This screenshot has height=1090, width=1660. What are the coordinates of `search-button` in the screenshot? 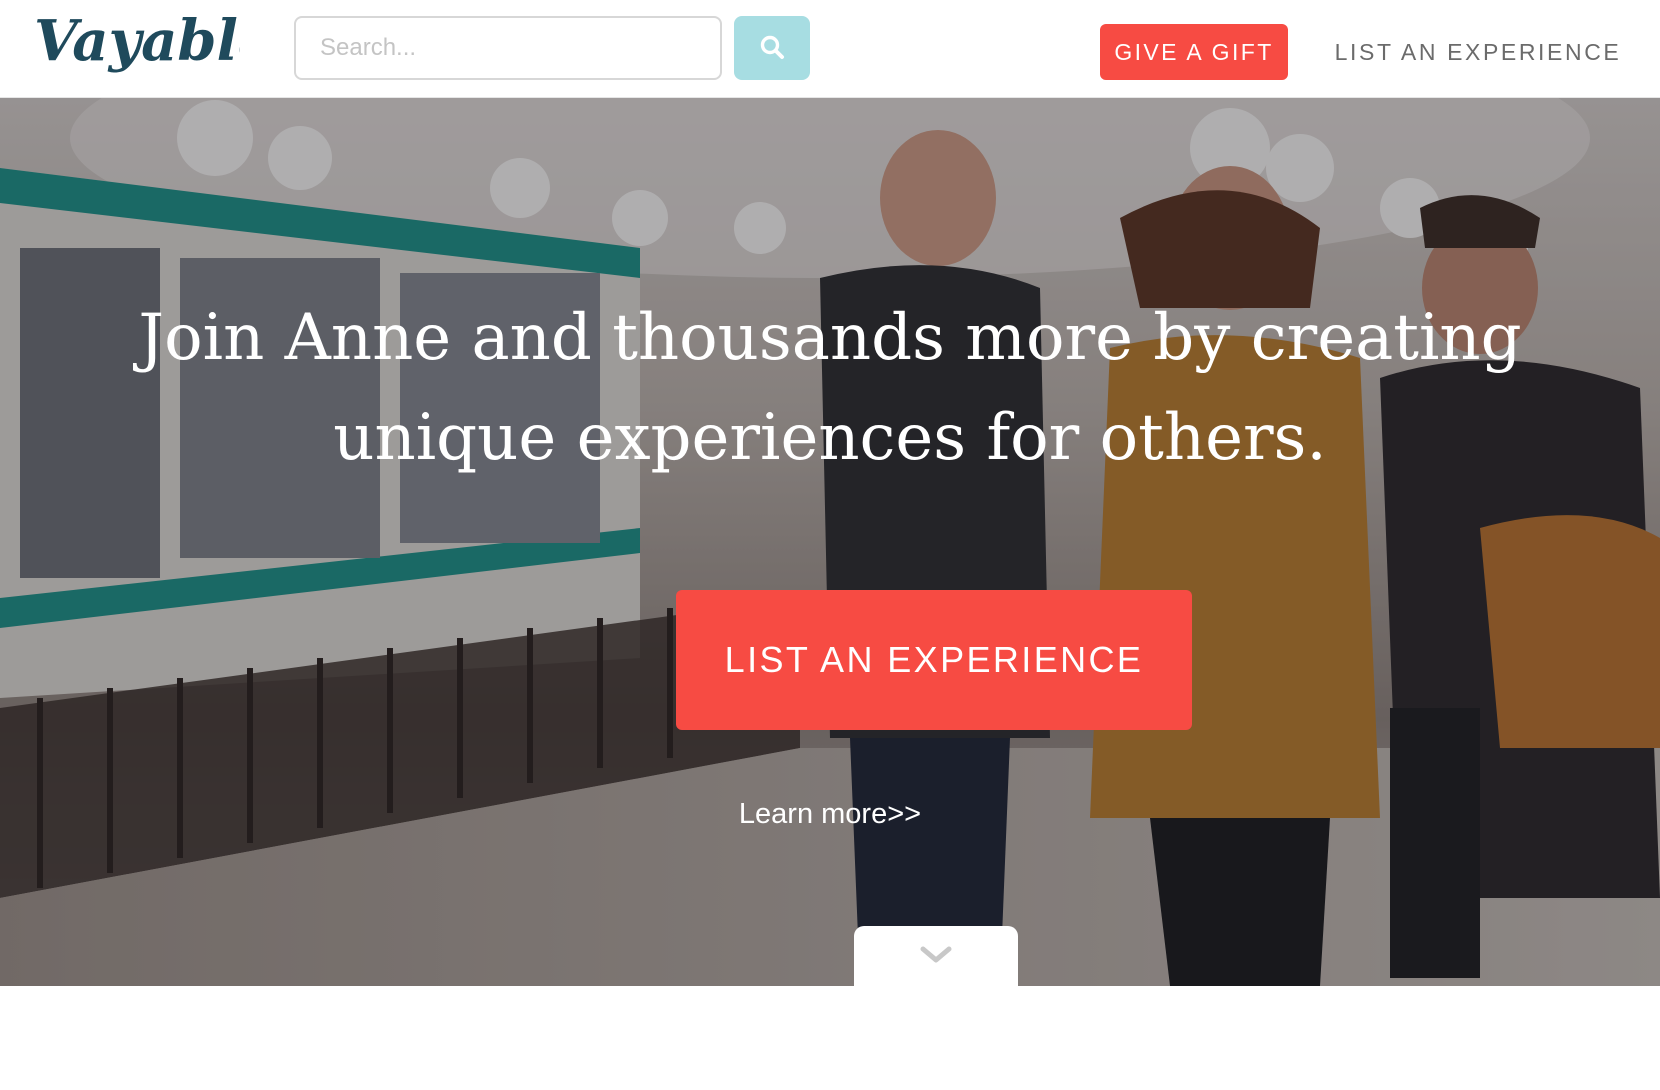 It's located at (772, 48).